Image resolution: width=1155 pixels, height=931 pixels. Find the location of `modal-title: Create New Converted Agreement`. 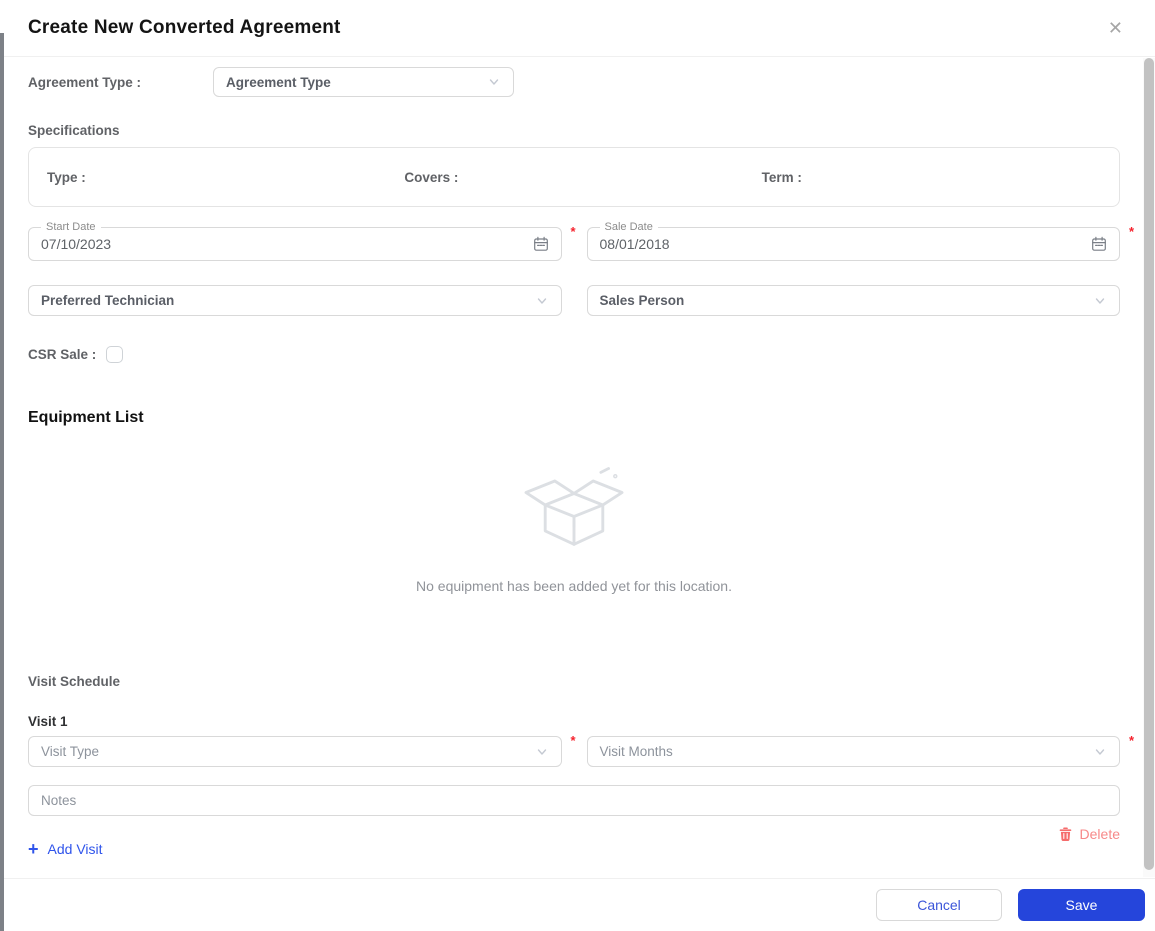

modal-title: Create New Converted Agreement is located at coordinates (184, 27).